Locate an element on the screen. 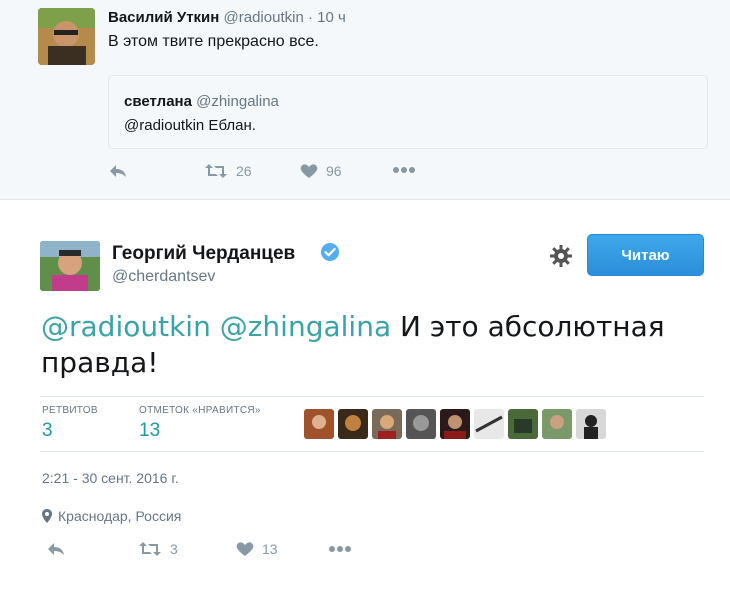 The image size is (730, 593). main-avatar is located at coordinates (70, 266).